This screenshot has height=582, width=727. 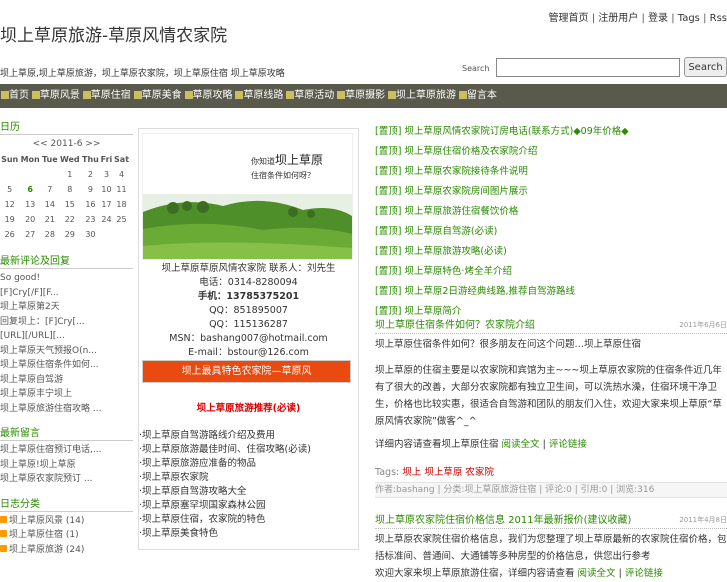 I want to click on menu-item-scenery: 草原风景, so click(x=55, y=96).